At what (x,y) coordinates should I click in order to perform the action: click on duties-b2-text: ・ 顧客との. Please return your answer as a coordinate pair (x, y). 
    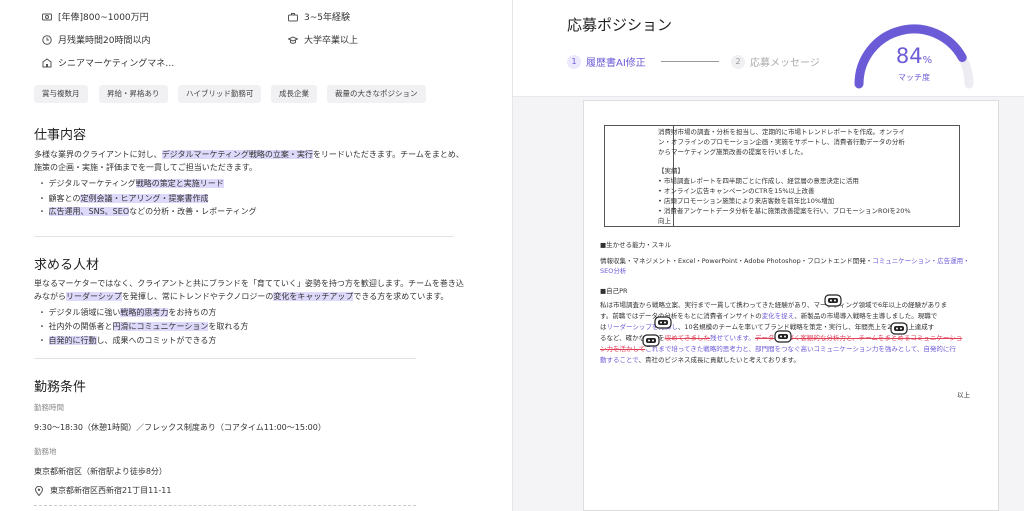
    Looking at the image, I should click on (59, 198).